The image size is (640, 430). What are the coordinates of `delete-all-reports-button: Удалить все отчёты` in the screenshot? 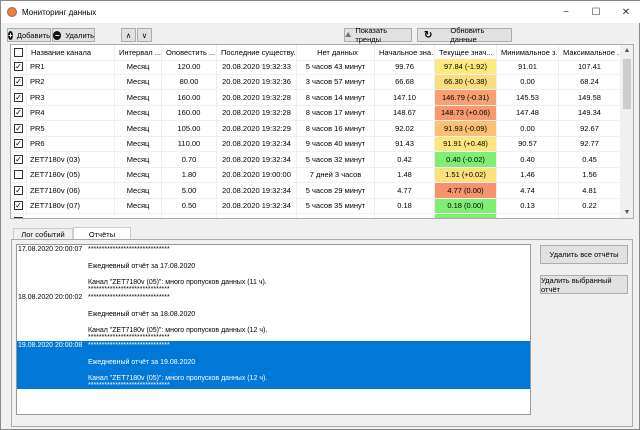 It's located at (584, 254).